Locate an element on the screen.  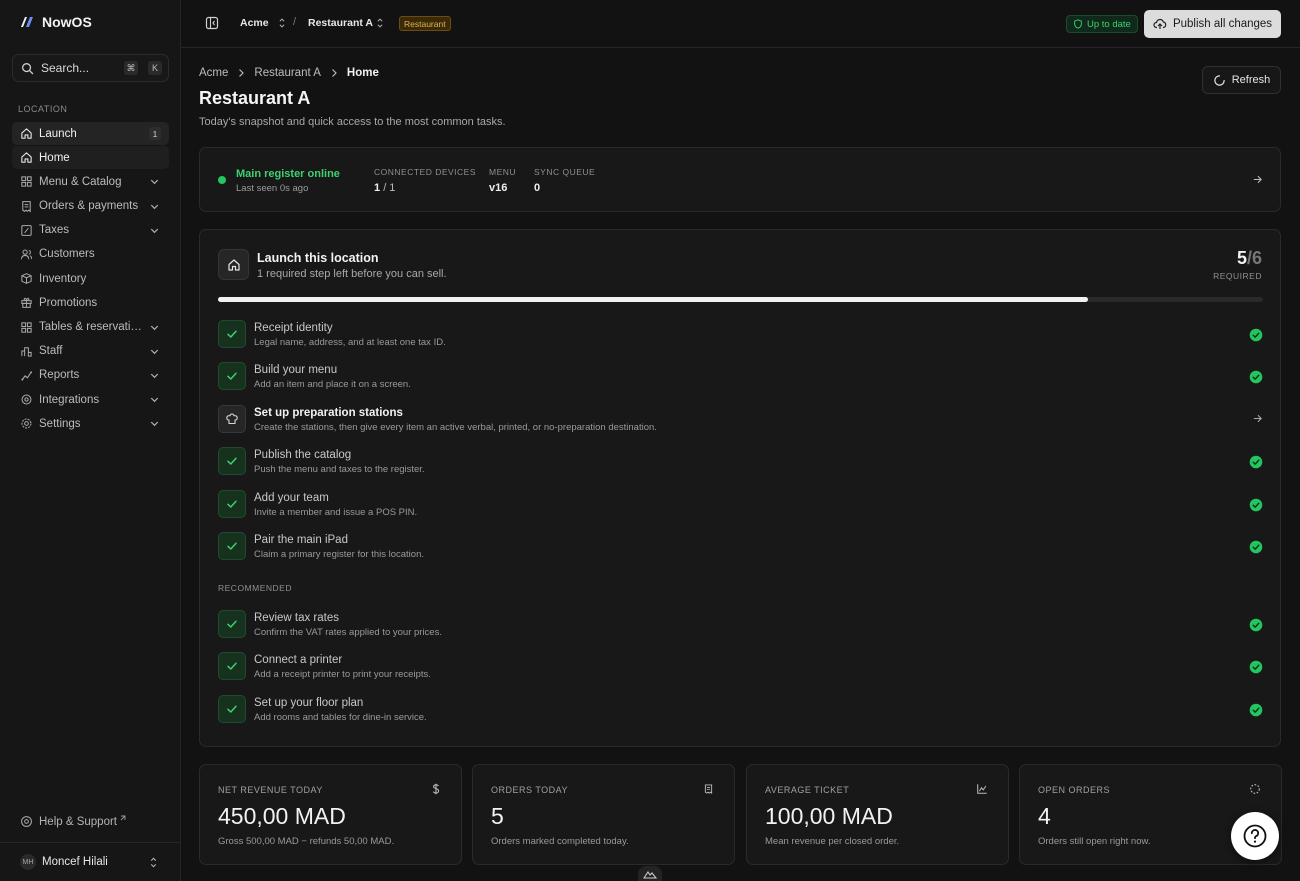
sidebar-item-inventory: Inventory is located at coordinates (90, 278).